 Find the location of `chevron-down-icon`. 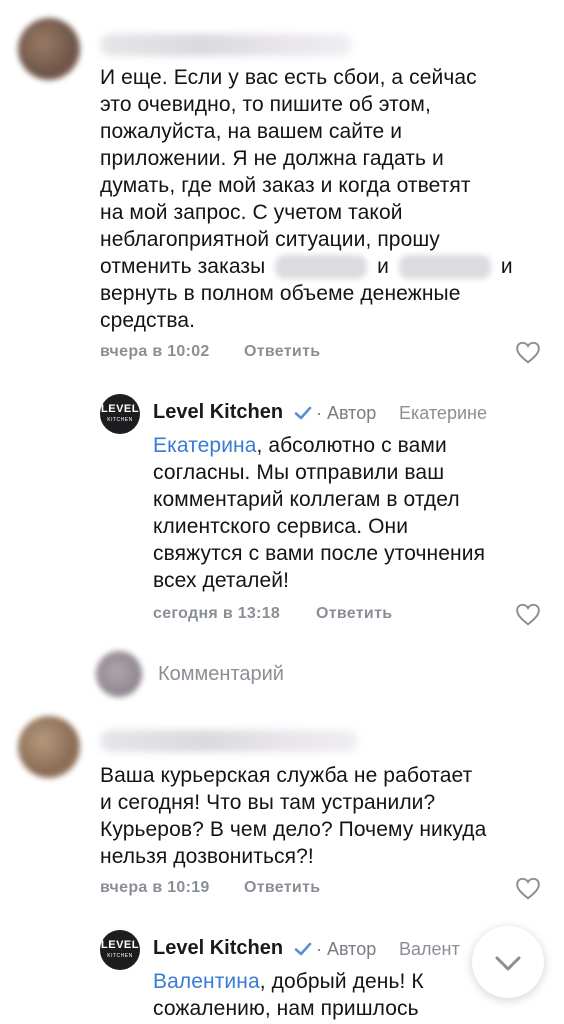

chevron-down-icon is located at coordinates (508, 963).